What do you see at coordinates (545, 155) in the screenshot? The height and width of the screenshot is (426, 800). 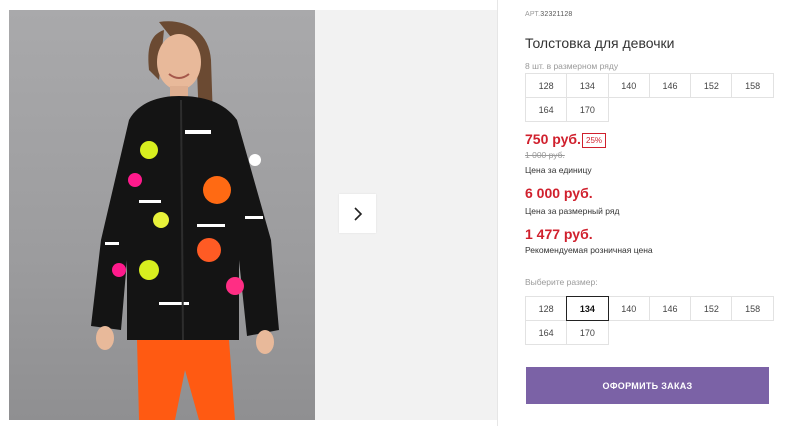 I see `old-price: 1 000 руб.` at bounding box center [545, 155].